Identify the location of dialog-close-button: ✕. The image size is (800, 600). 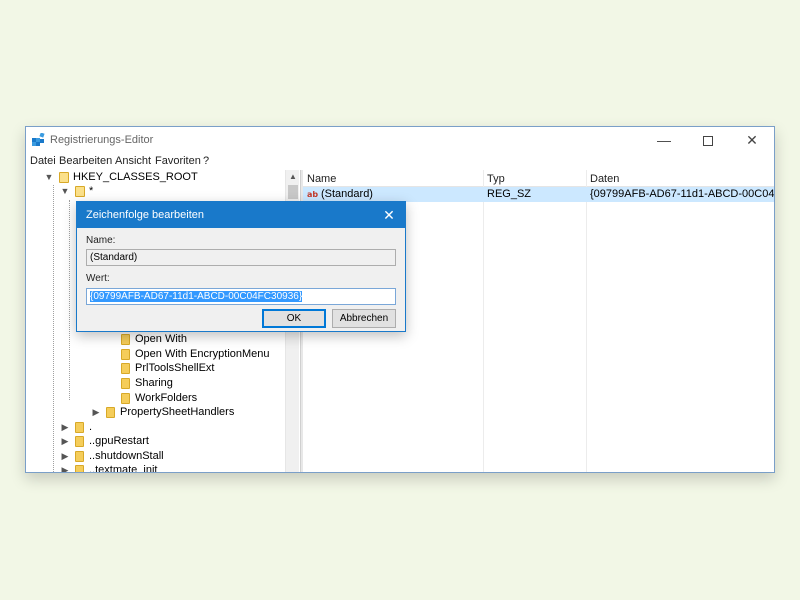
(389, 215).